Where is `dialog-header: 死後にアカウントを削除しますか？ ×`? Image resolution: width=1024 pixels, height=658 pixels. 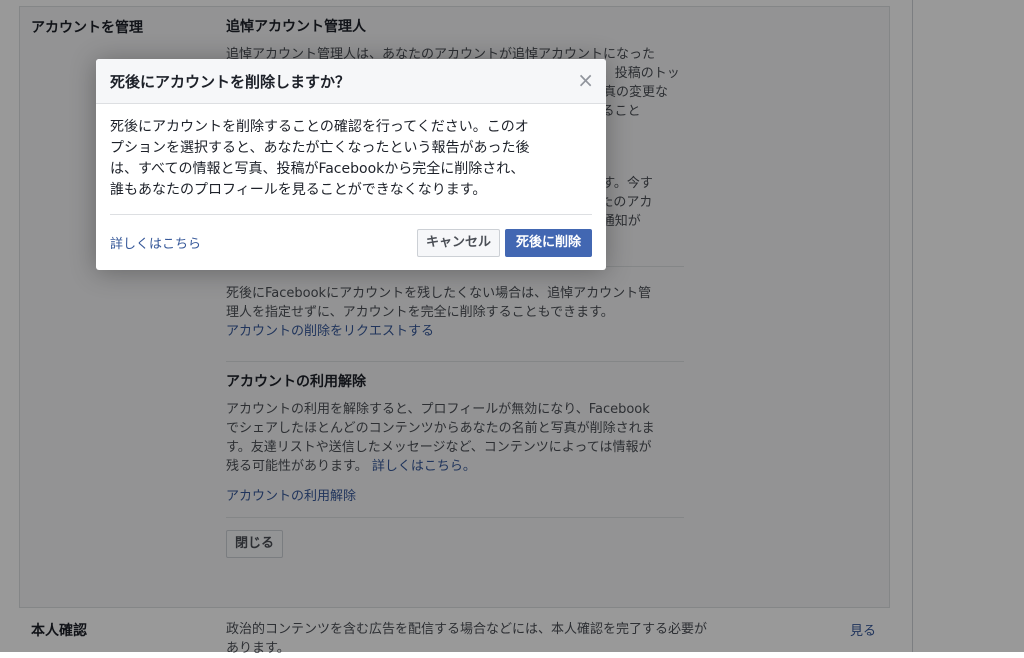
dialog-header: 死後にアカウントを削除しますか？ × is located at coordinates (351, 81).